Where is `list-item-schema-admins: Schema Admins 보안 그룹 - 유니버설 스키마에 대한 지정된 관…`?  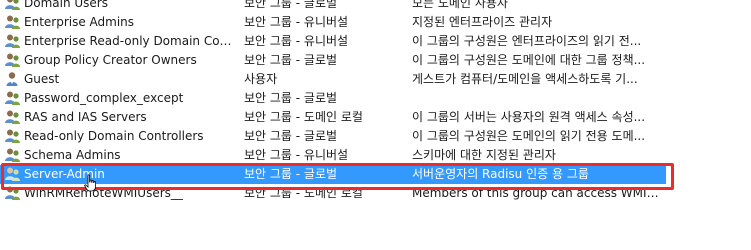
list-item-schema-admins: Schema Admins 보안 그룹 - 유니버설 스키마에 대한 지정된 관… is located at coordinates (375, 155).